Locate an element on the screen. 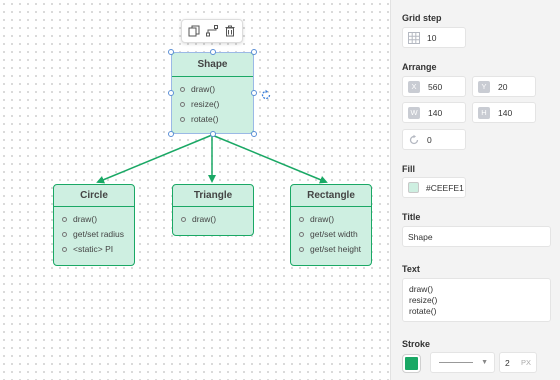 The width and height of the screenshot is (560, 380). uml-member: rotate() is located at coordinates (216, 119).